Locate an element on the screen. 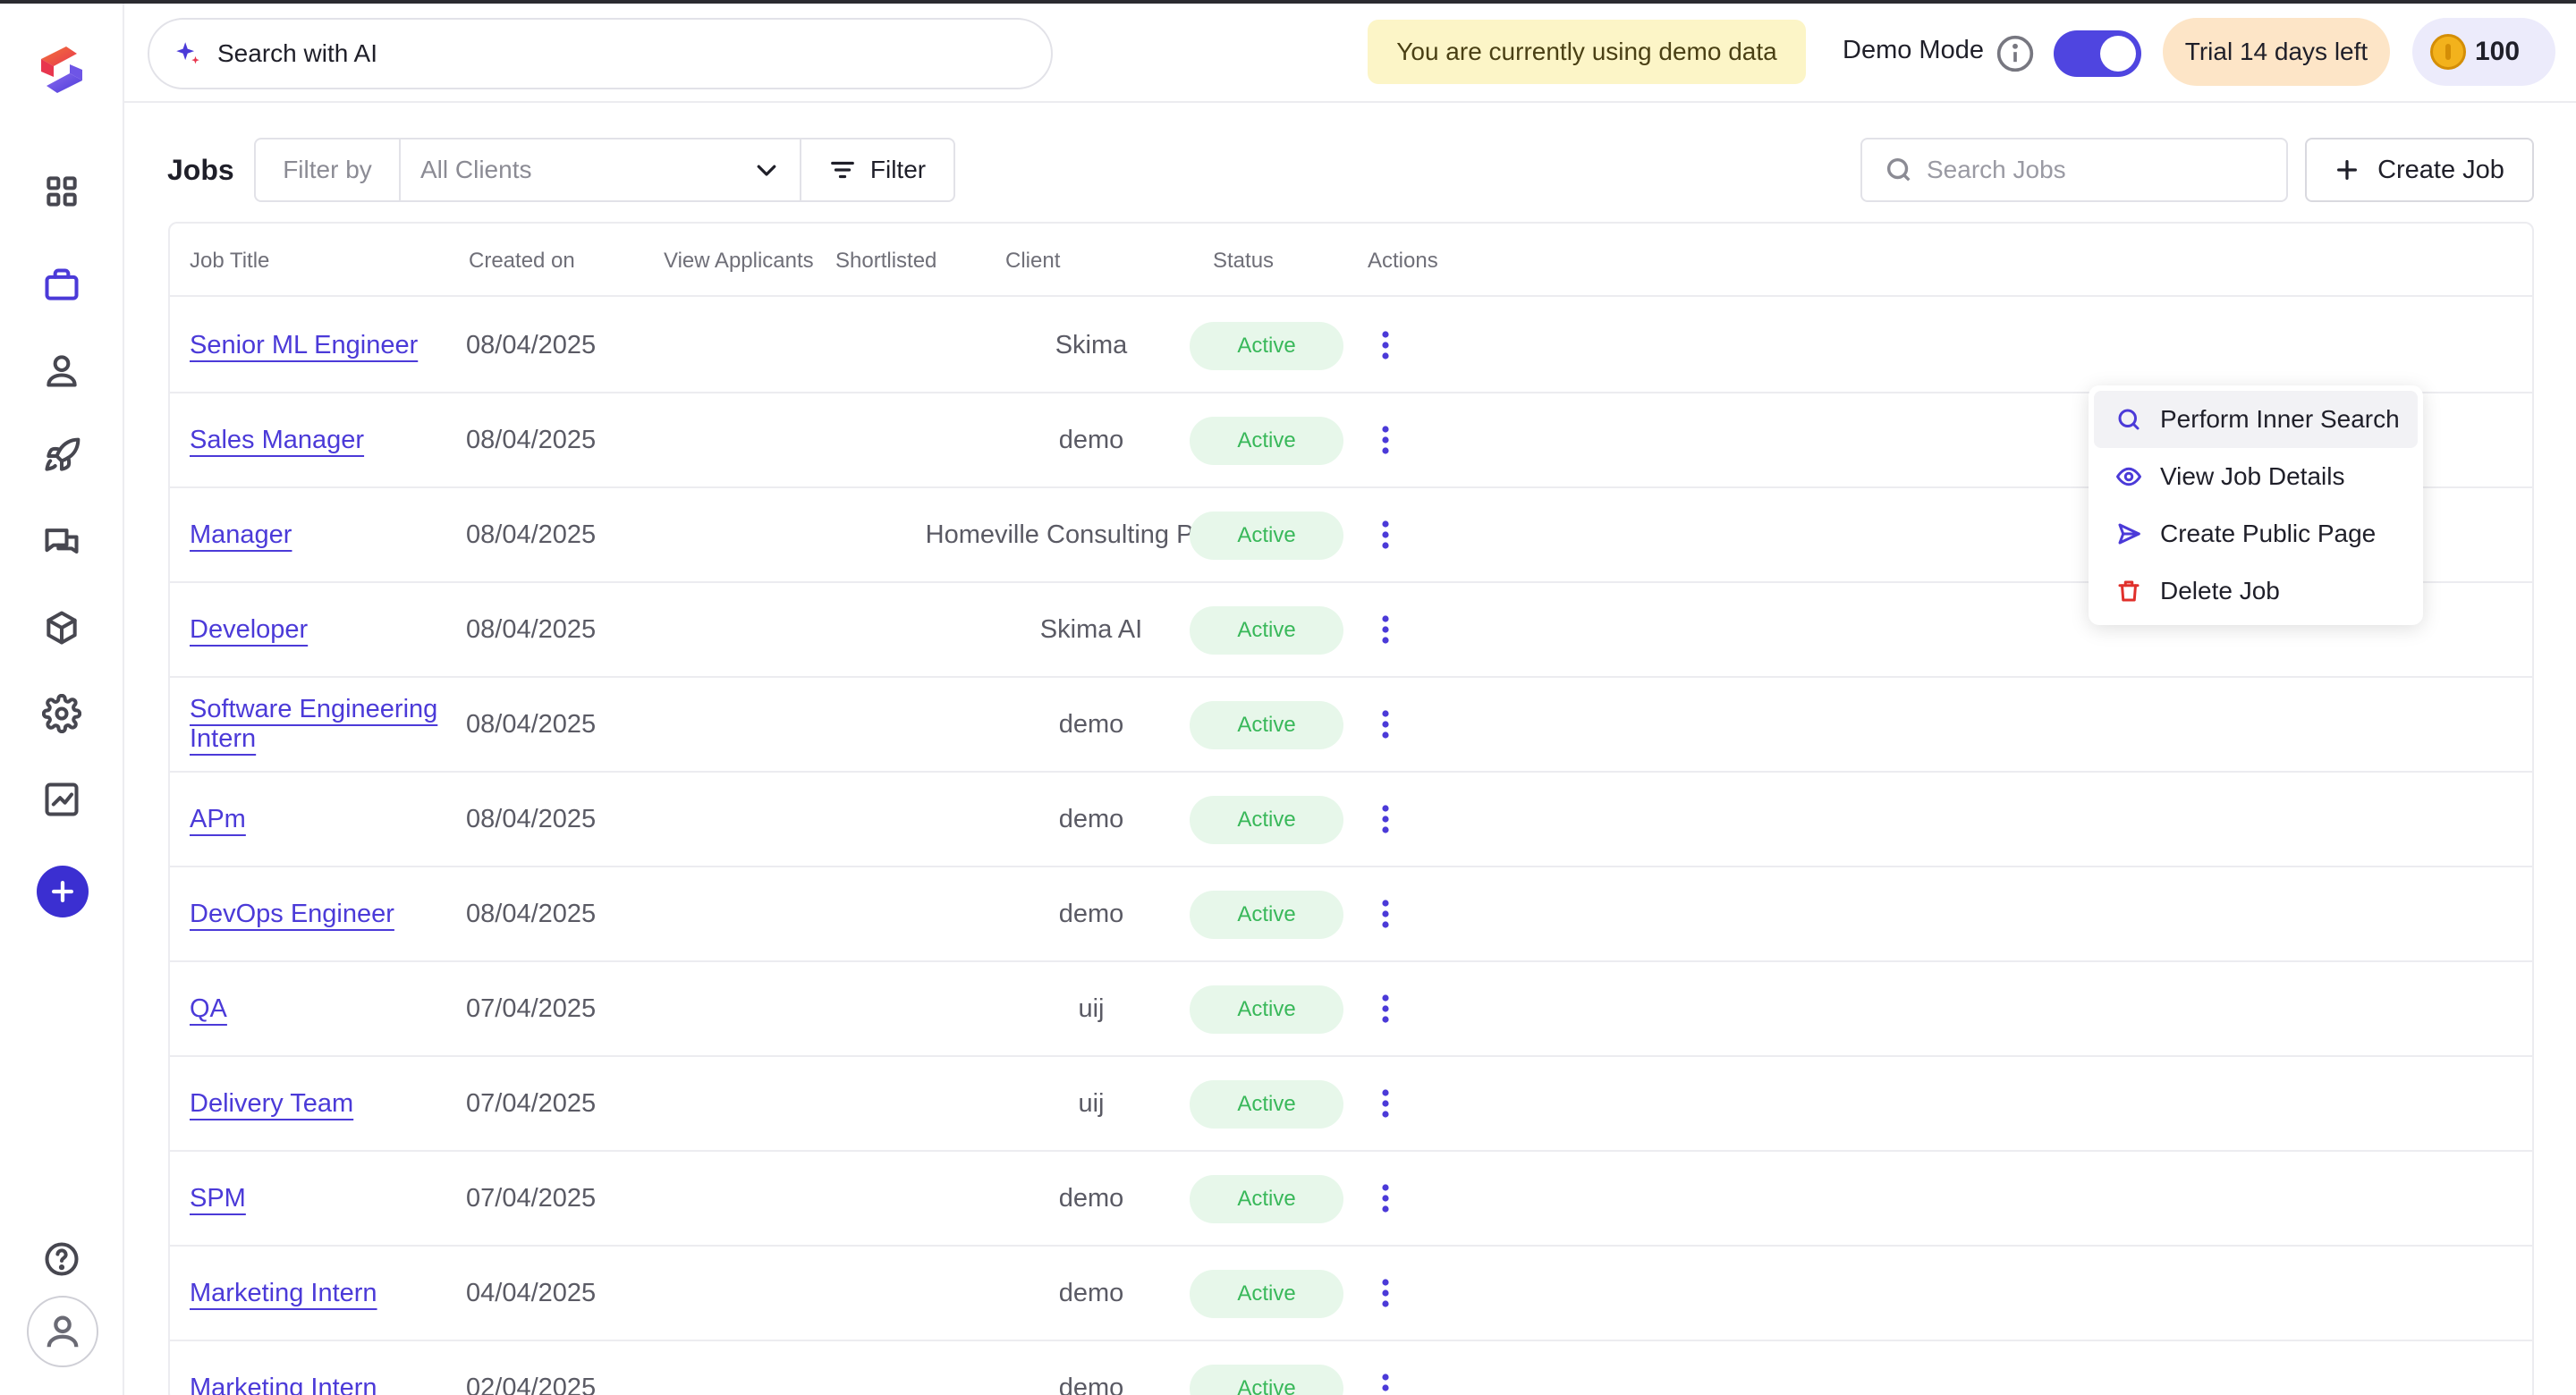 Image resolution: width=2576 pixels, height=1395 pixels. dashboard-grid-icon is located at coordinates (61, 191).